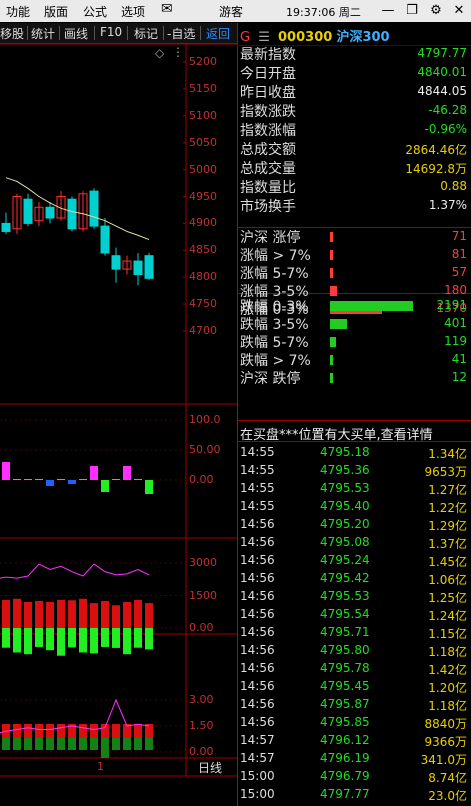 Image resolution: width=471 pixels, height=806 pixels. What do you see at coordinates (210, 767) in the screenshot?
I see `period-label: 日线` at bounding box center [210, 767].